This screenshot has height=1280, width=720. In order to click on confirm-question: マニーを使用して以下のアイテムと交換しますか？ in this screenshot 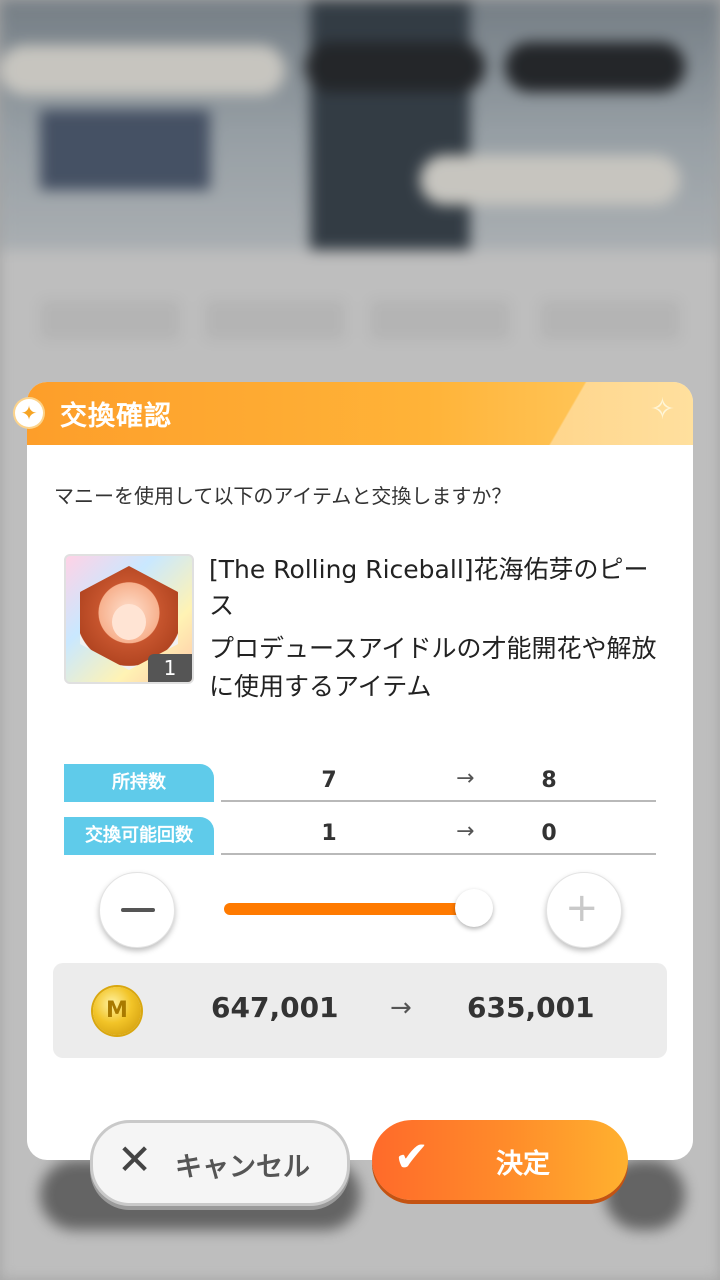, I will do `click(283, 496)`.